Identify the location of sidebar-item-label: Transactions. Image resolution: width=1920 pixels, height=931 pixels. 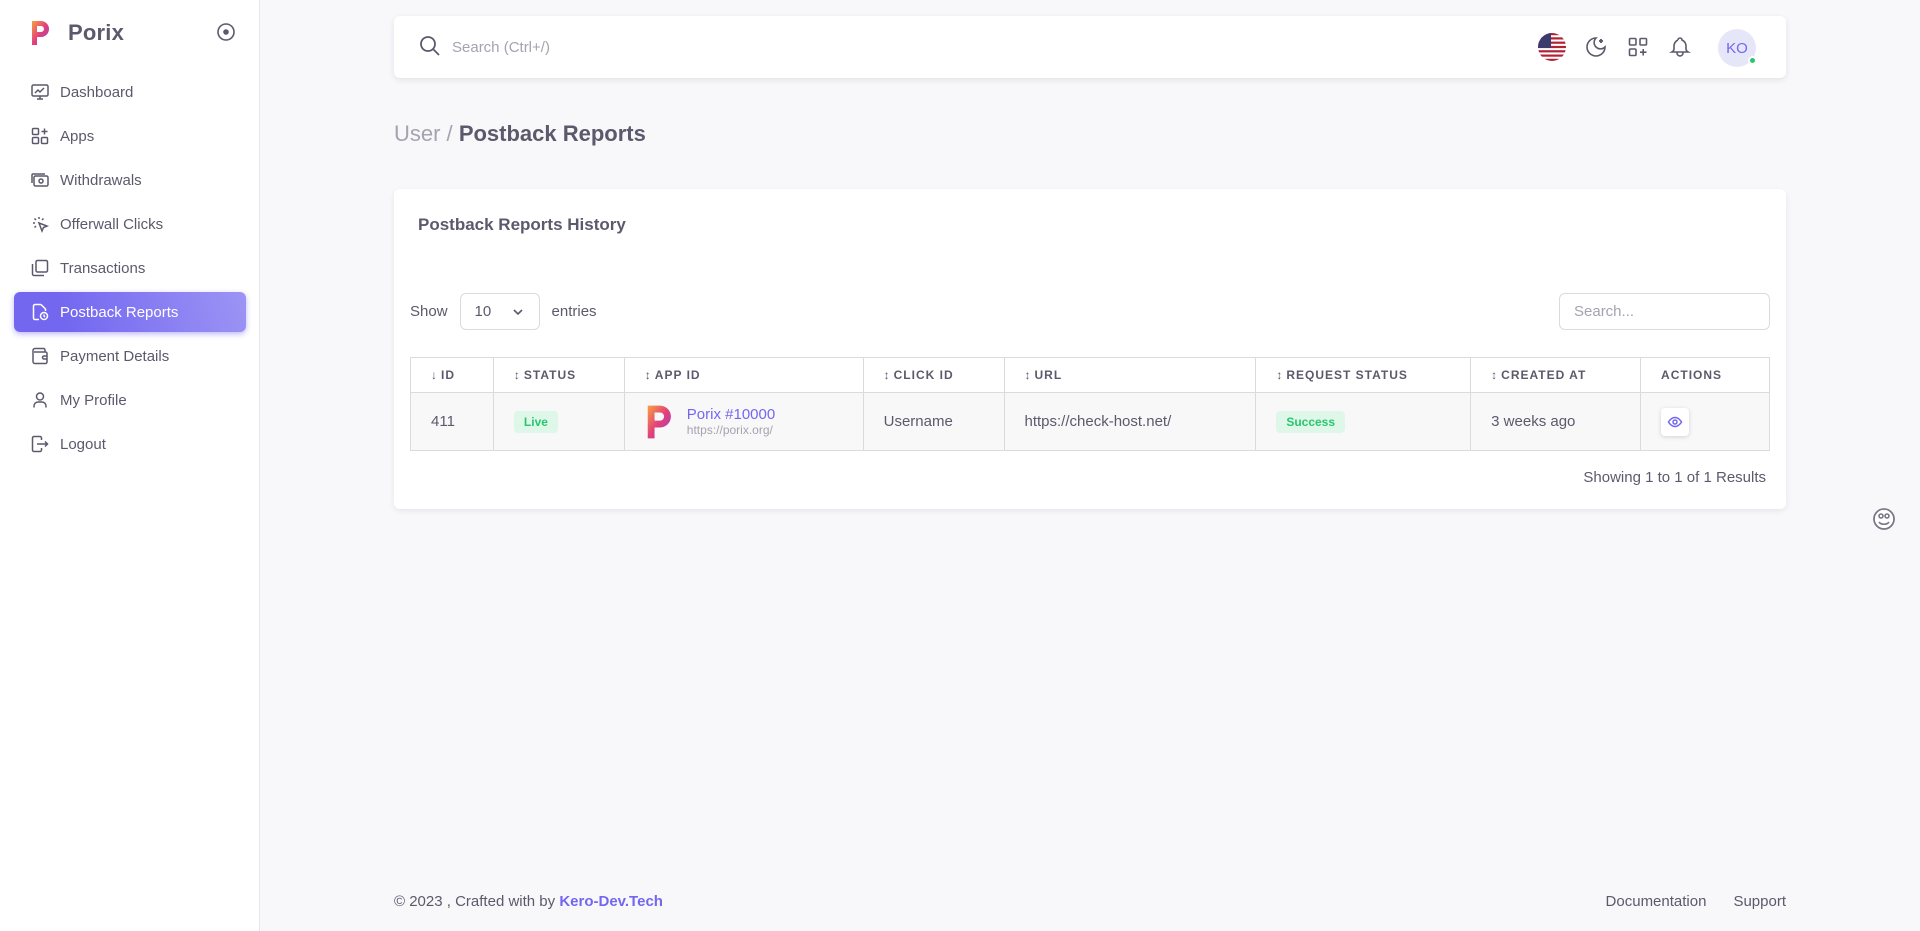
(103, 268).